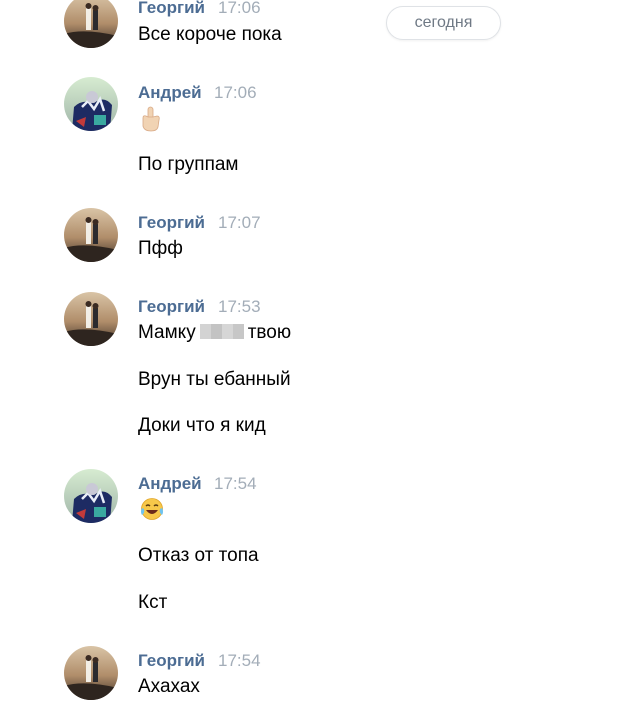 Image resolution: width=633 pixels, height=715 pixels. Describe the element at coordinates (167, 332) in the screenshot. I see `message-text-part: Мамку` at that location.